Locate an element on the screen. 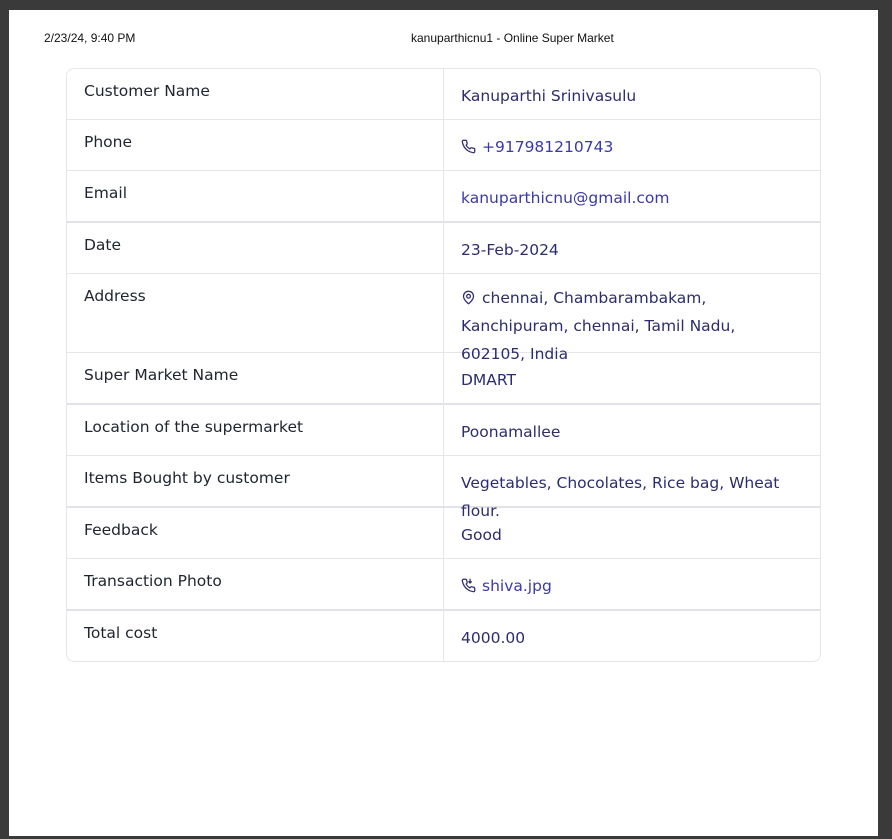 The height and width of the screenshot is (839, 892). table-row-feedback: Feedback Good is located at coordinates (443, 532).